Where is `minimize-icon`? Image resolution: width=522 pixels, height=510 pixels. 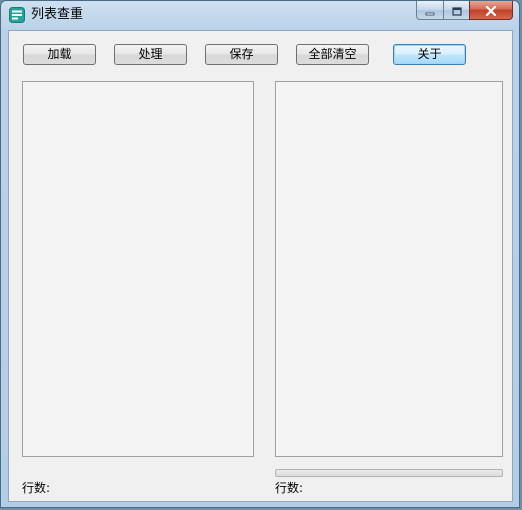 minimize-icon is located at coordinates (430, 10).